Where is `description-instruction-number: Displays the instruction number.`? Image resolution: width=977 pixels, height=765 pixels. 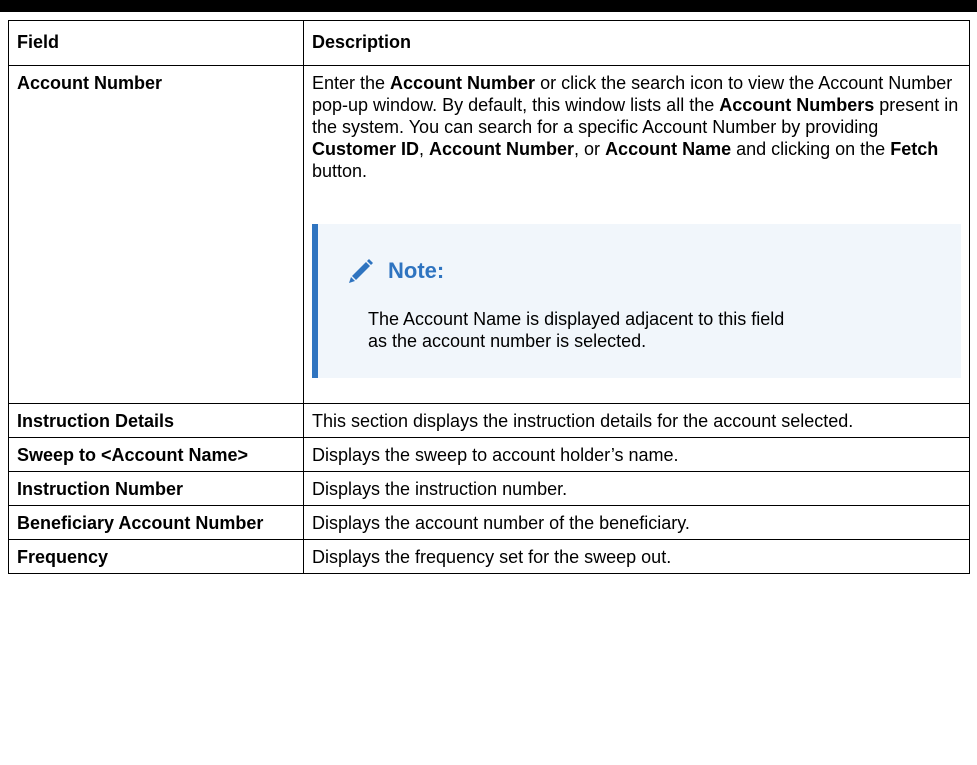
description-instruction-number: Displays the instruction number. is located at coordinates (636, 488).